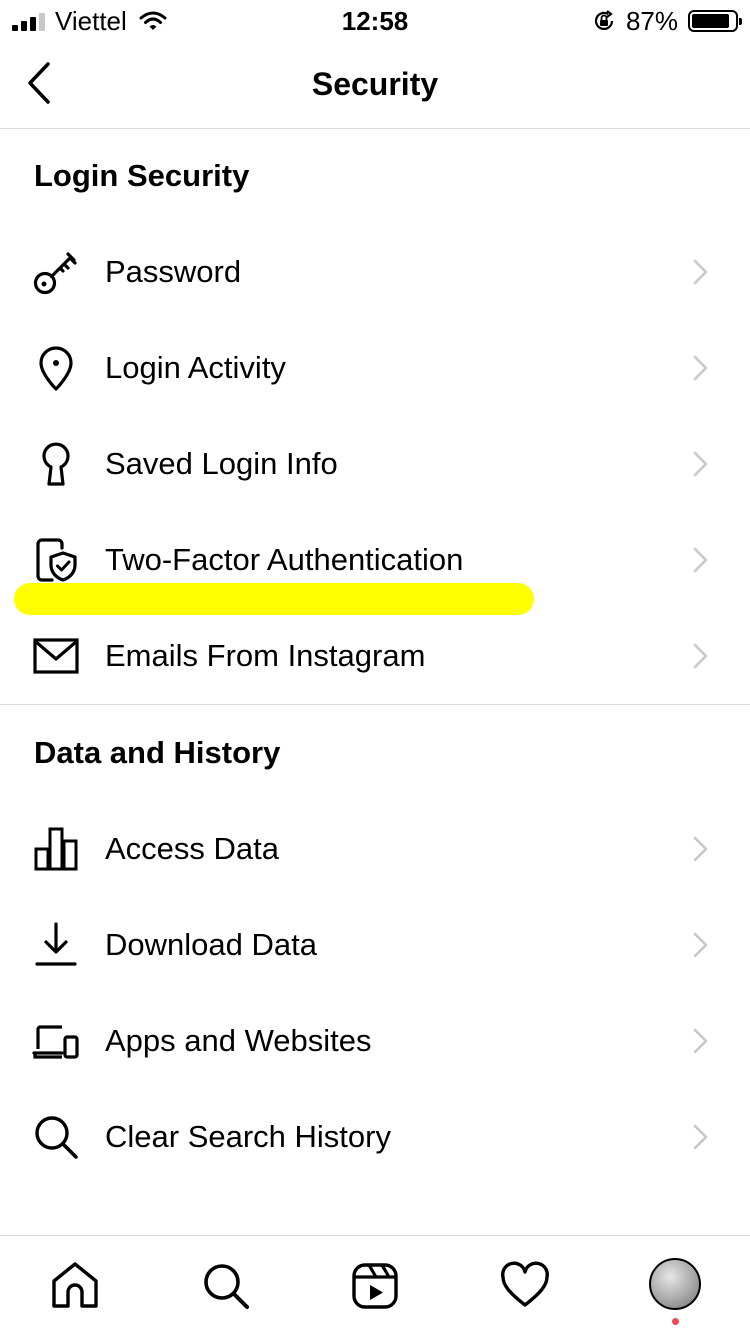 The image size is (750, 1335). I want to click on profile-avatar, so click(675, 1284).